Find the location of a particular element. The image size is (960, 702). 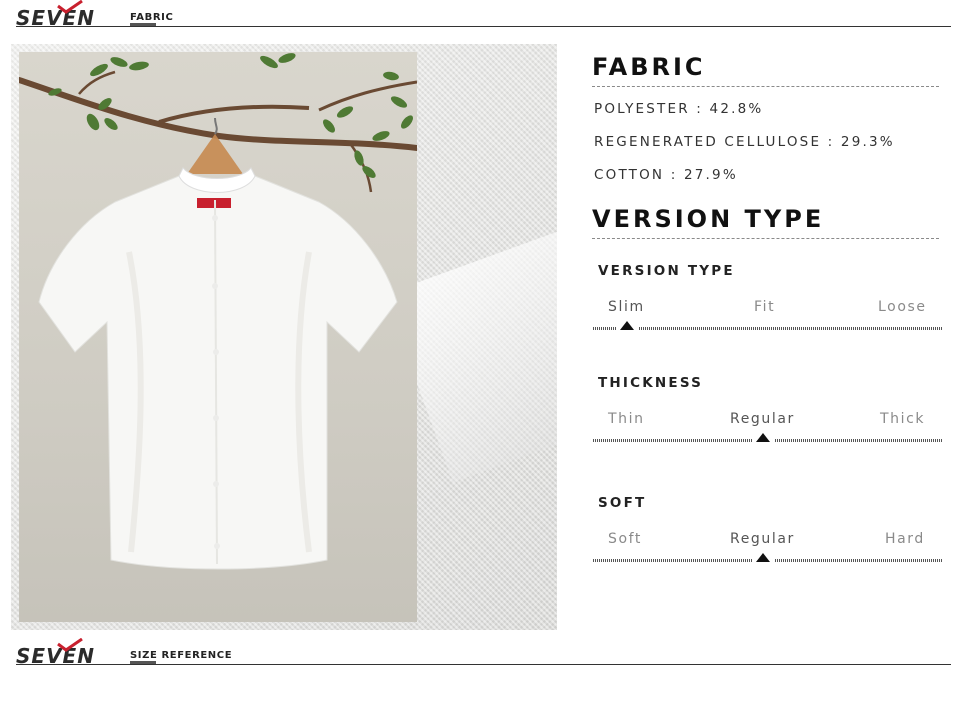

scale-title: SOFT is located at coordinates (622, 503).